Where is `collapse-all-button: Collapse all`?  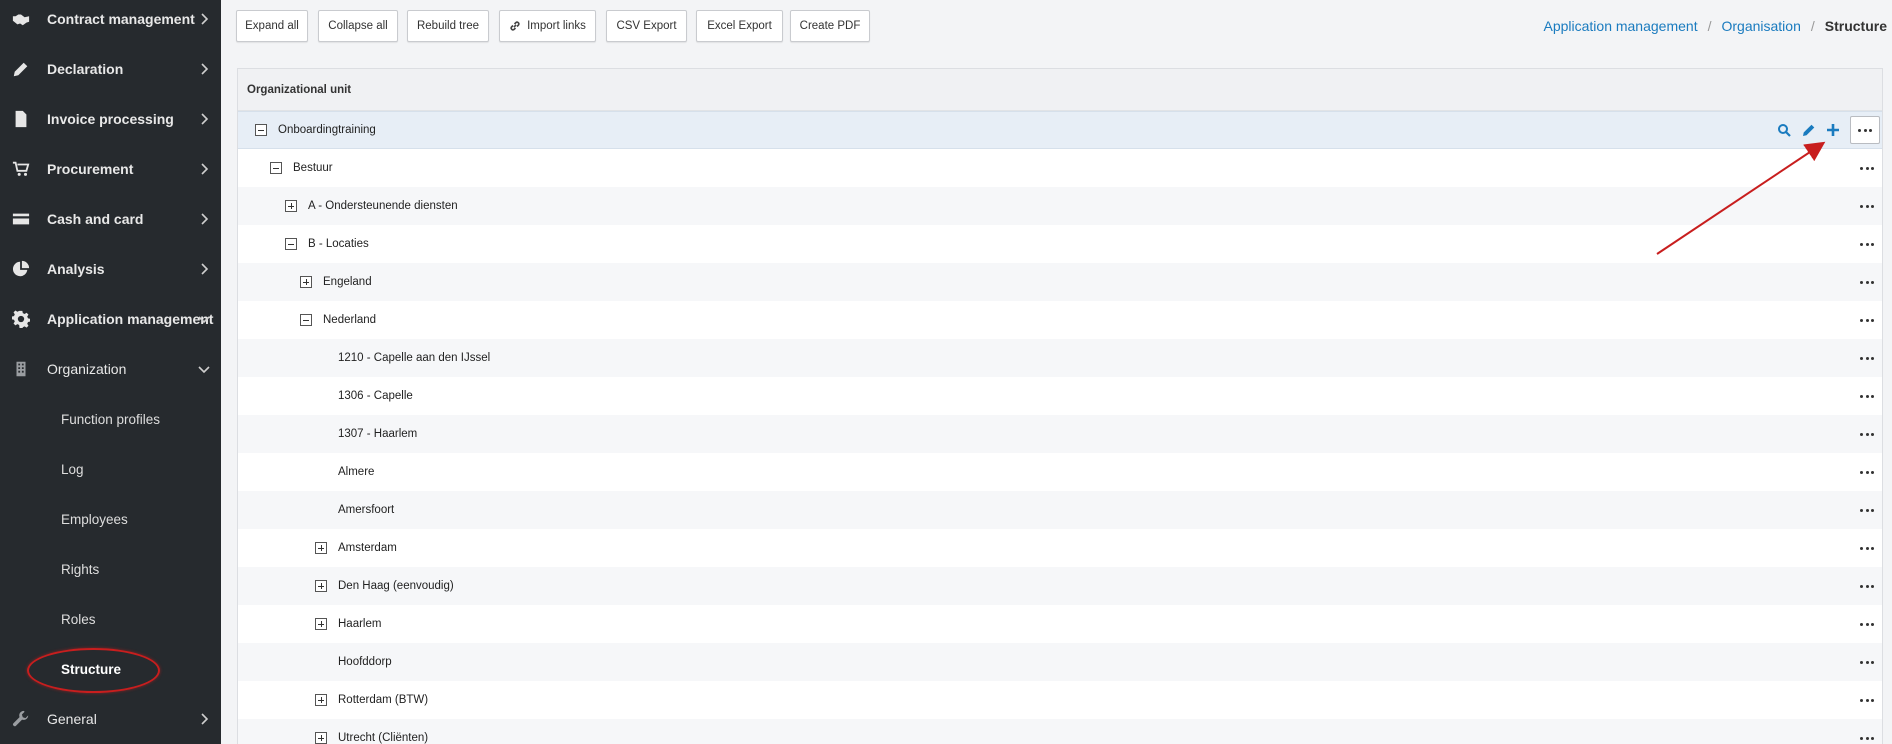 collapse-all-button: Collapse all is located at coordinates (358, 26).